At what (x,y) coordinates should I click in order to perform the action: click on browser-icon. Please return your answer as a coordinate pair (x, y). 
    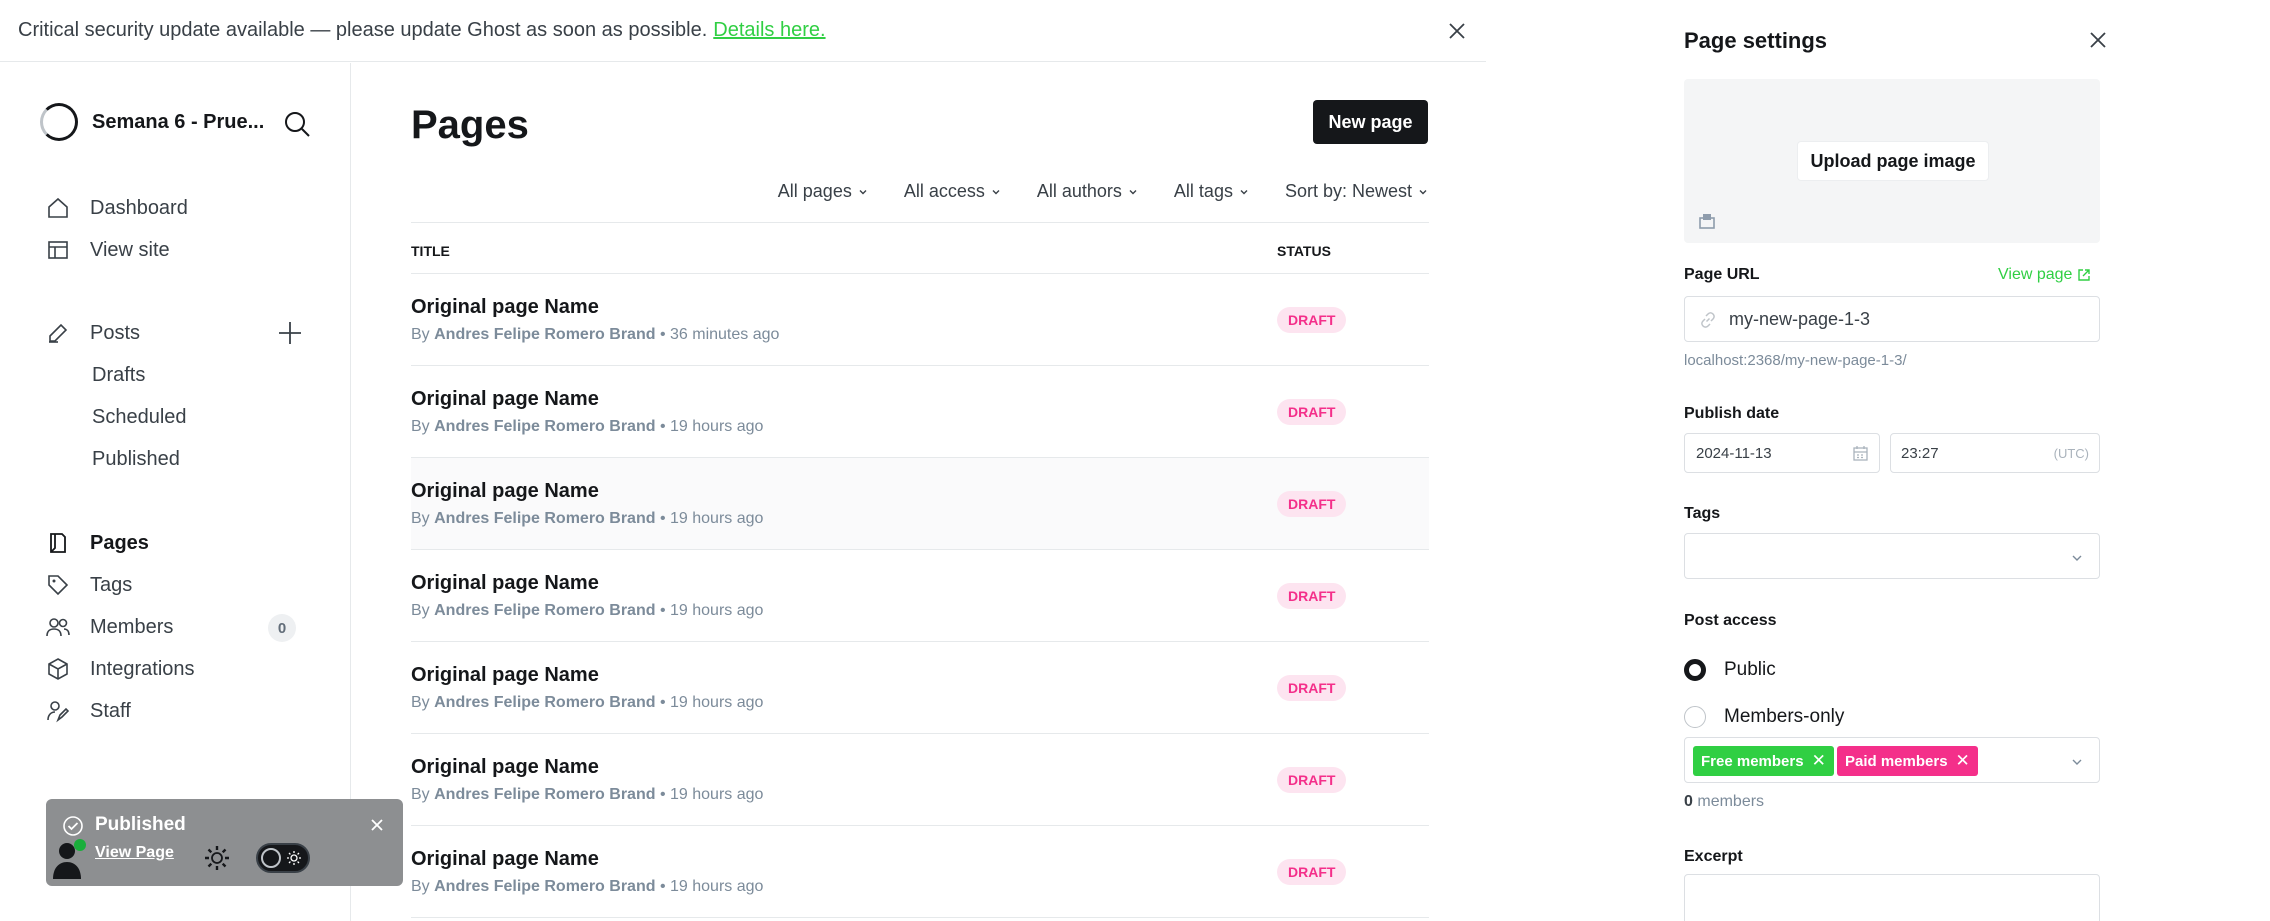
    Looking at the image, I should click on (58, 250).